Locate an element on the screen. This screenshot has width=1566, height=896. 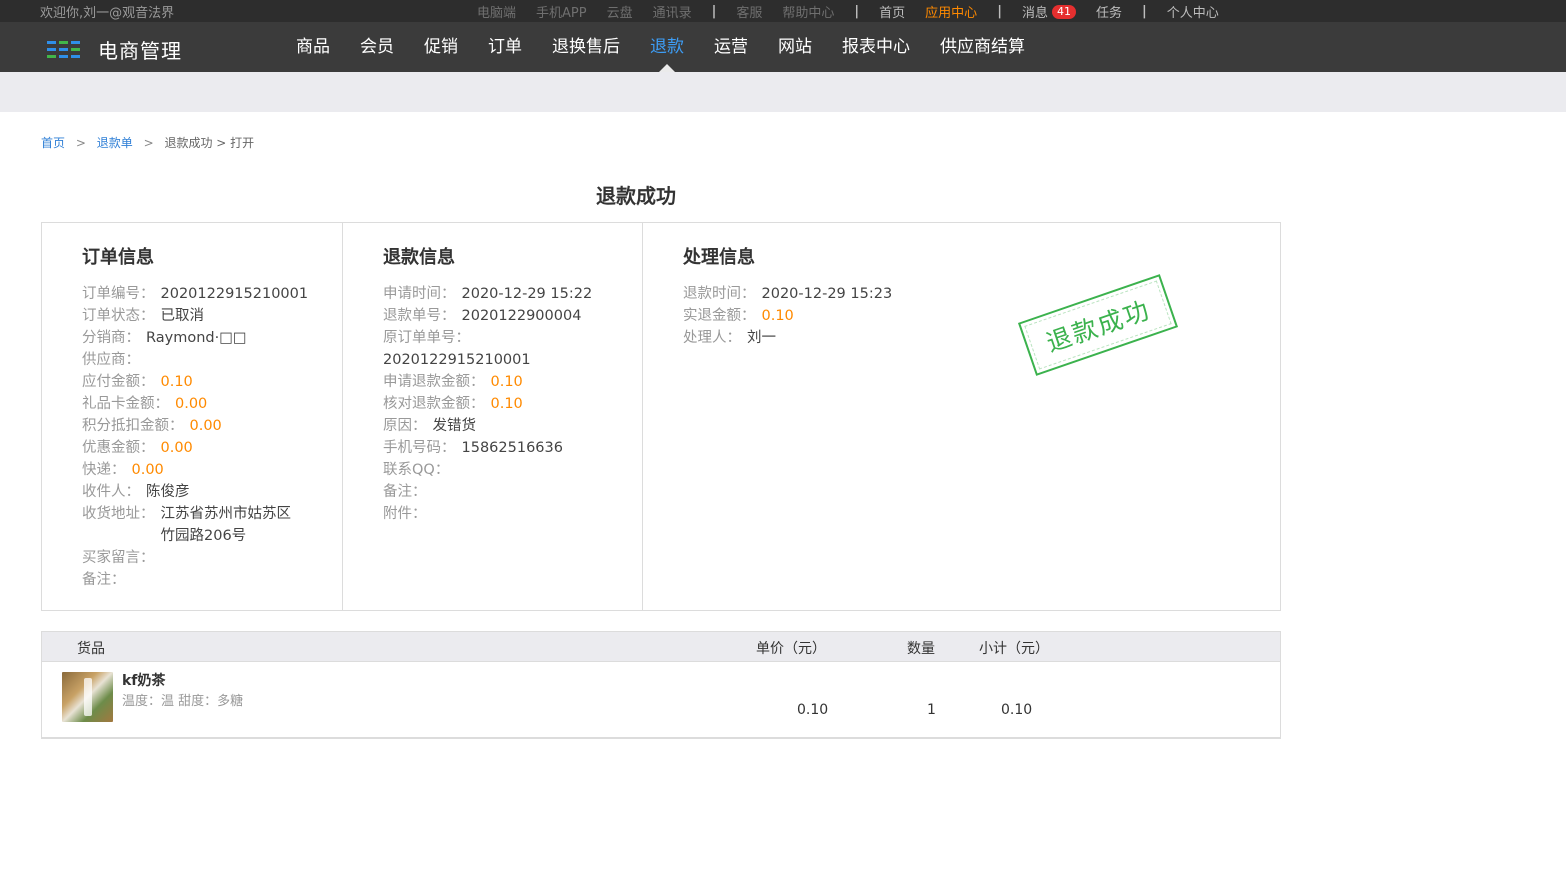
breadcrumb-current: 退款成功 > 打开 is located at coordinates (209, 143).